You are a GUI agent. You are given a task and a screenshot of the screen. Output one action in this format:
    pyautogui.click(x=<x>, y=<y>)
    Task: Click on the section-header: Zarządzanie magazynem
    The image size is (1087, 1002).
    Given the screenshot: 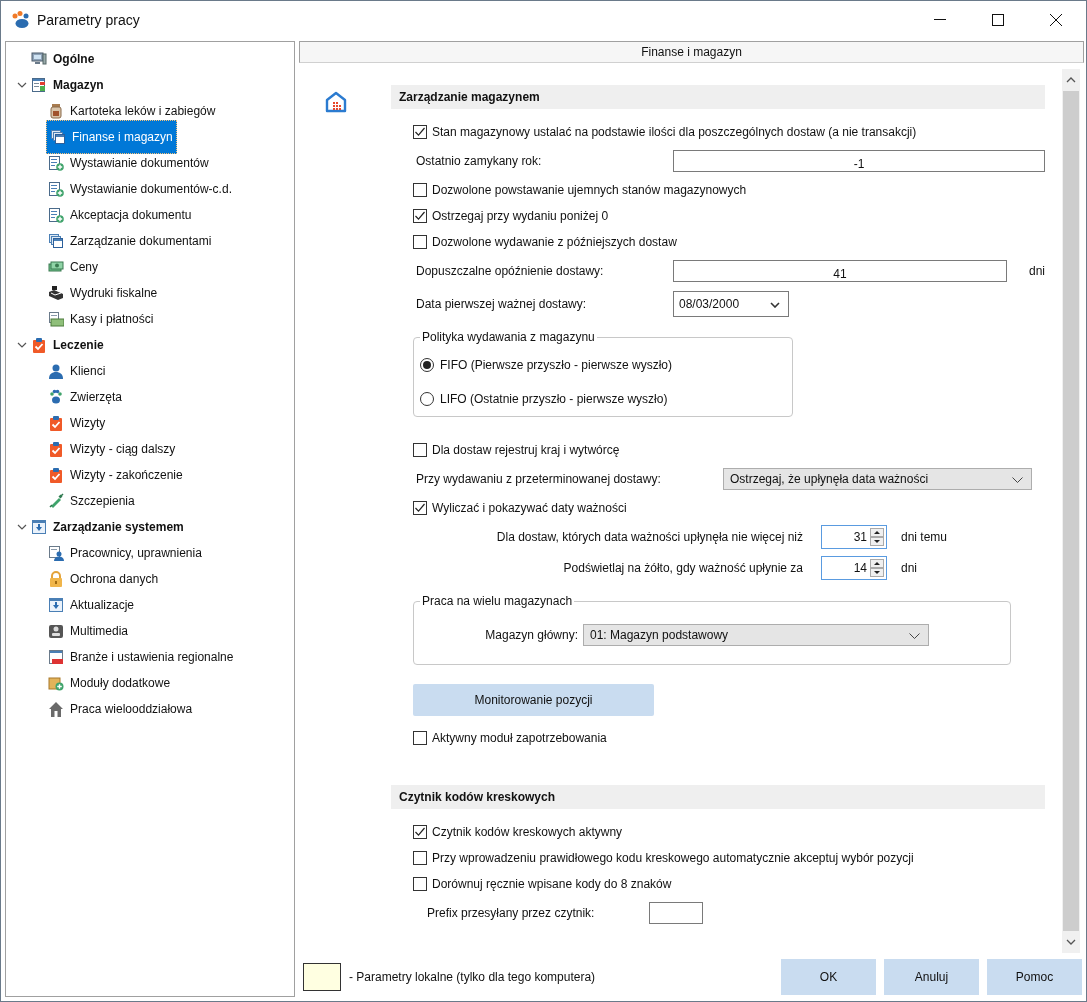 What is the action you would take?
    pyautogui.click(x=718, y=97)
    